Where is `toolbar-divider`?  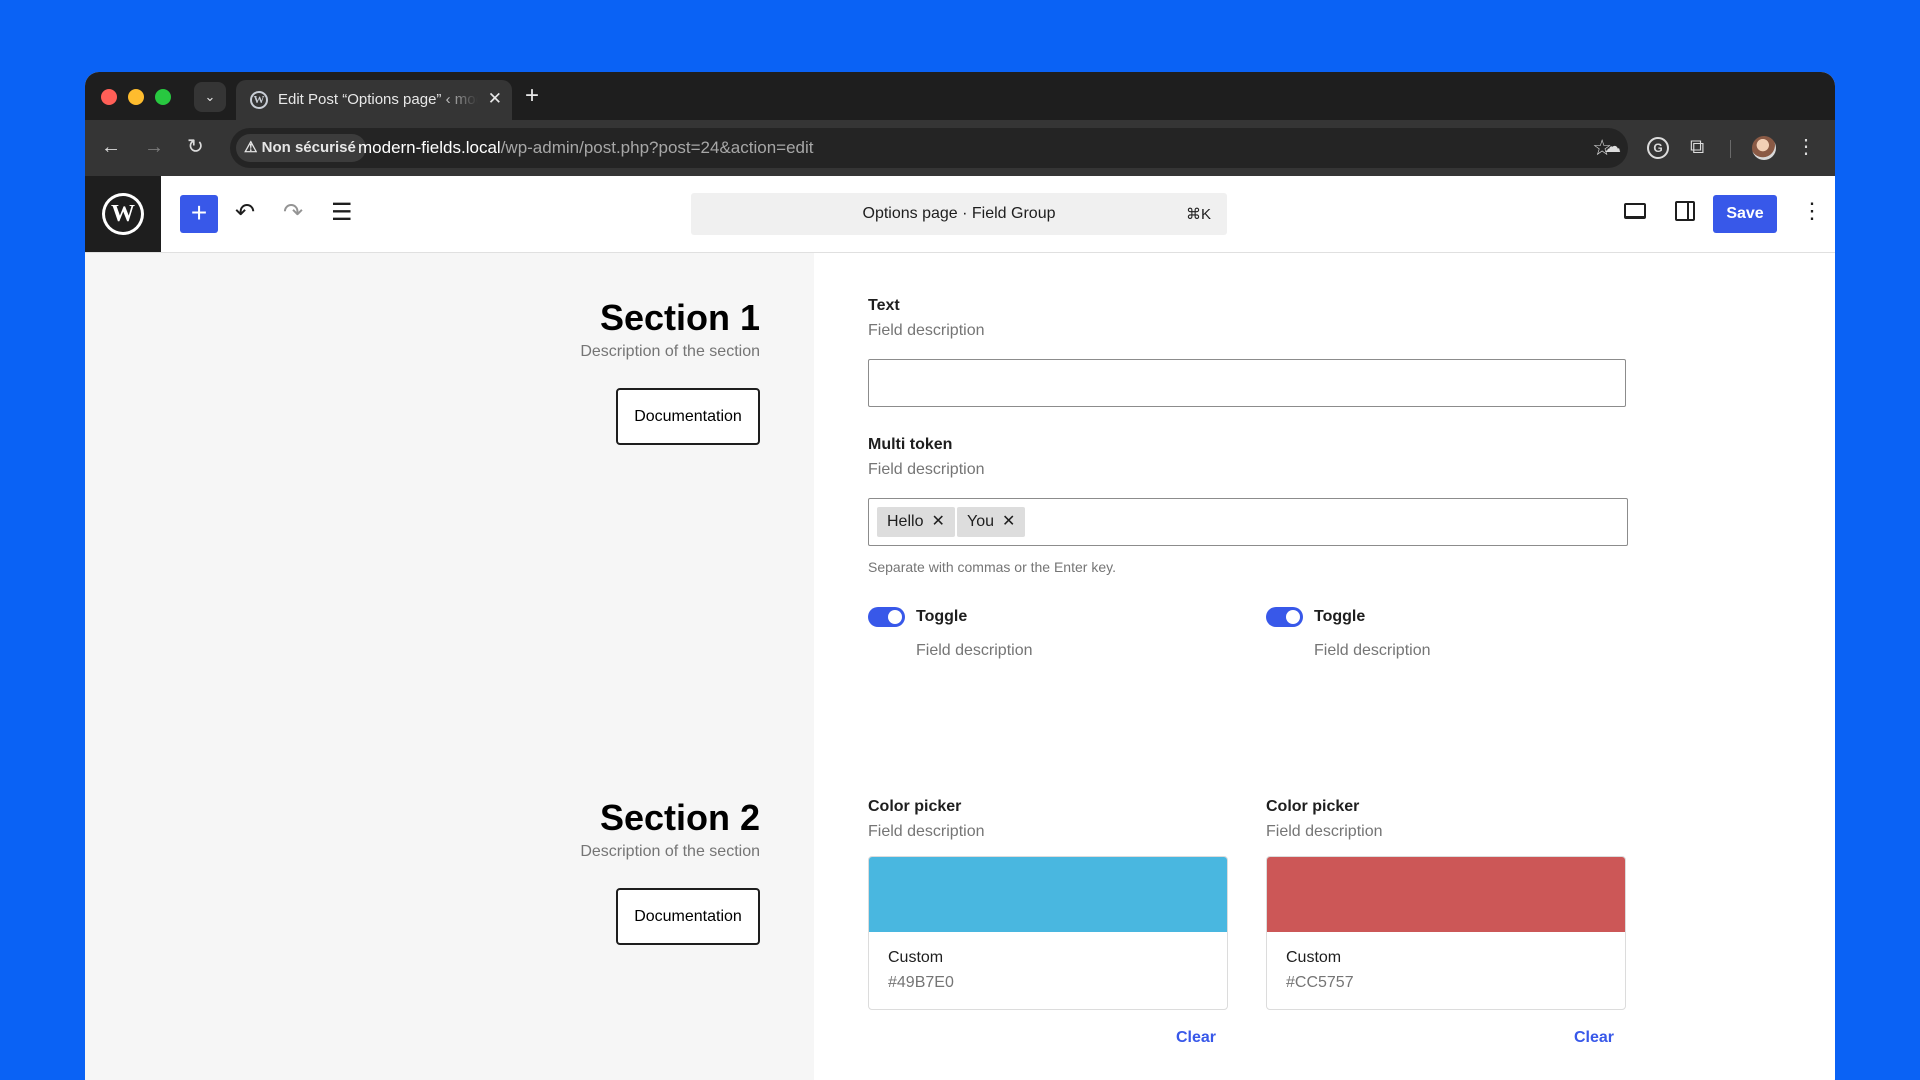 toolbar-divider is located at coordinates (1730, 149).